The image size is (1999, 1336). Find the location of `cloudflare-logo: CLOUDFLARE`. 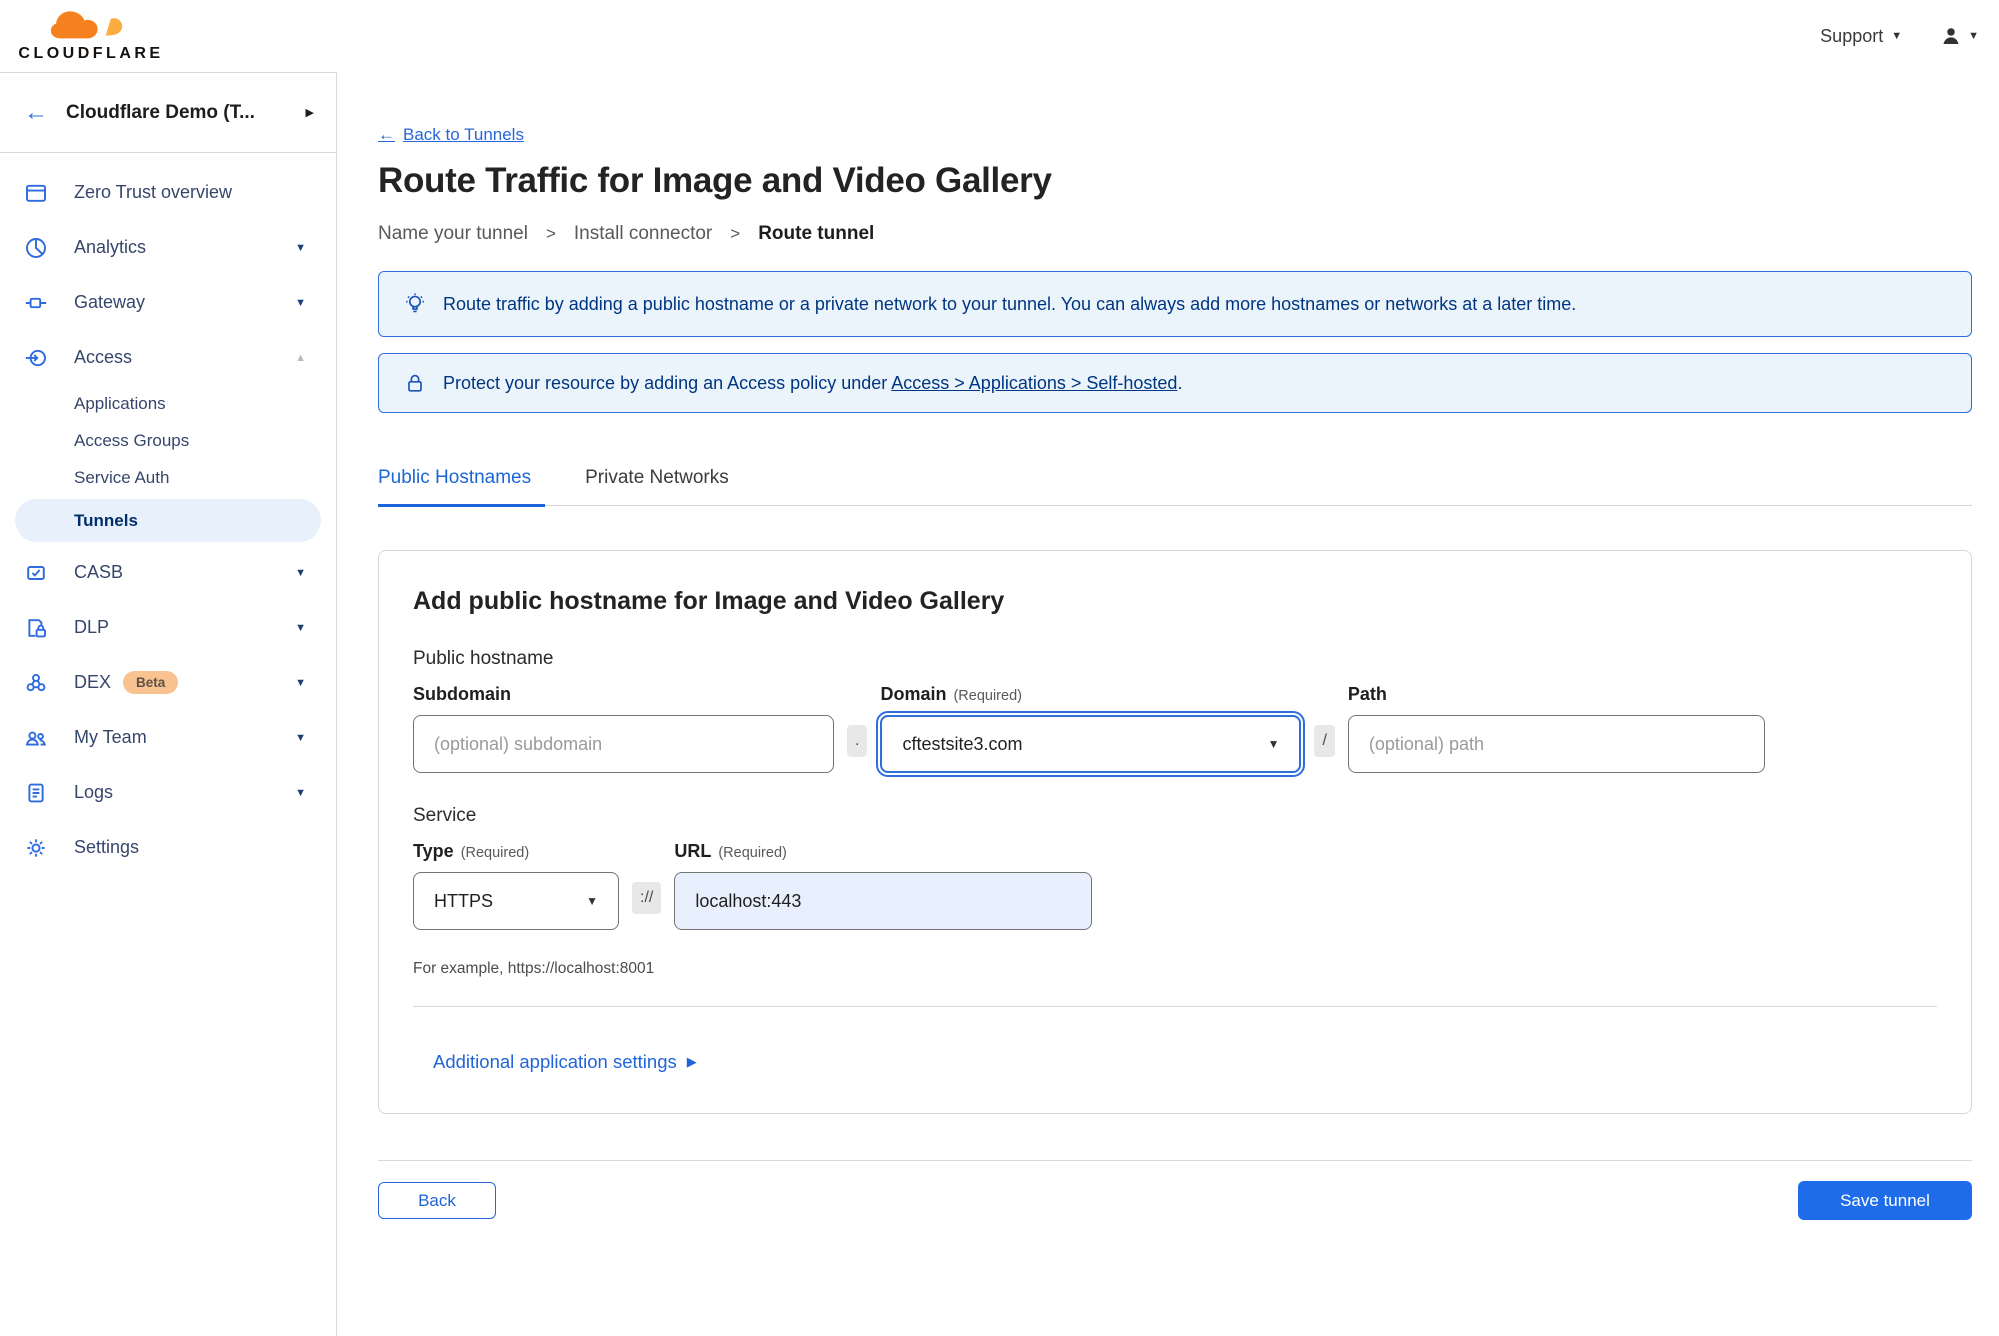

cloudflare-logo: CLOUDFLARE is located at coordinates (91, 36).